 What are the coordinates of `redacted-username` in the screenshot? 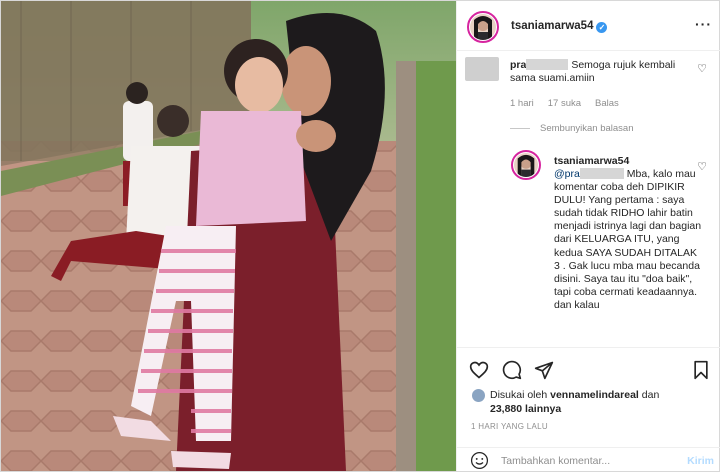 It's located at (547, 64).